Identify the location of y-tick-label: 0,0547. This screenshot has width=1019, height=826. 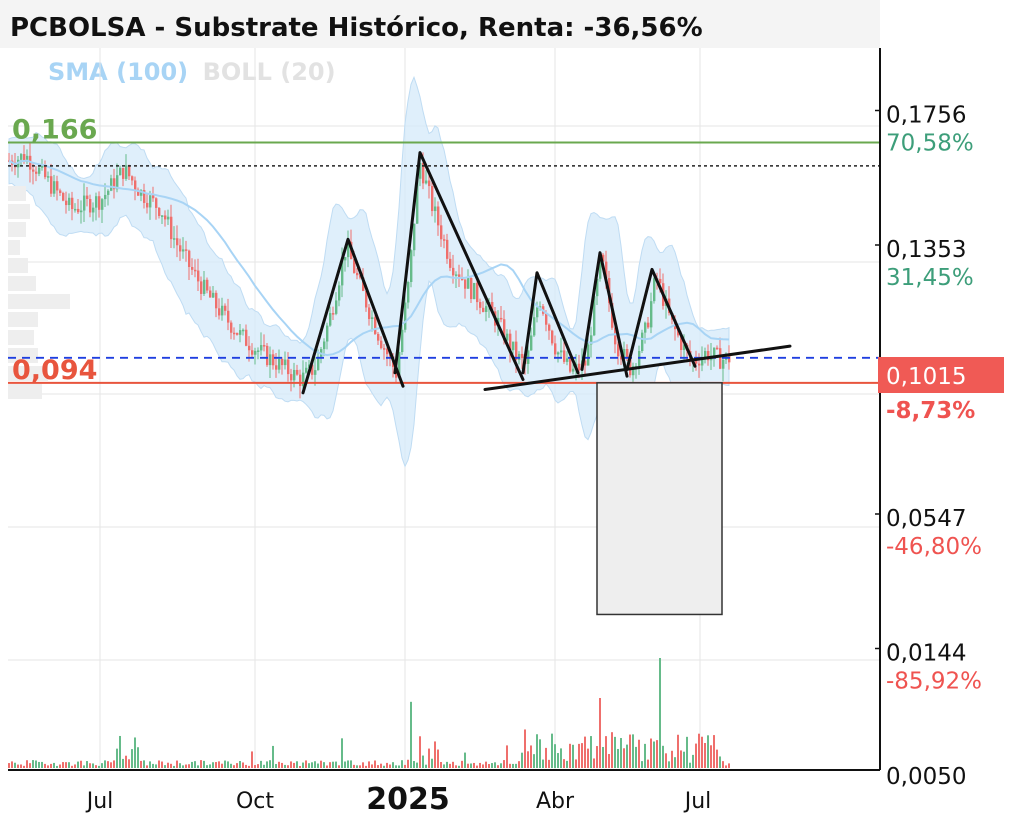
(926, 519).